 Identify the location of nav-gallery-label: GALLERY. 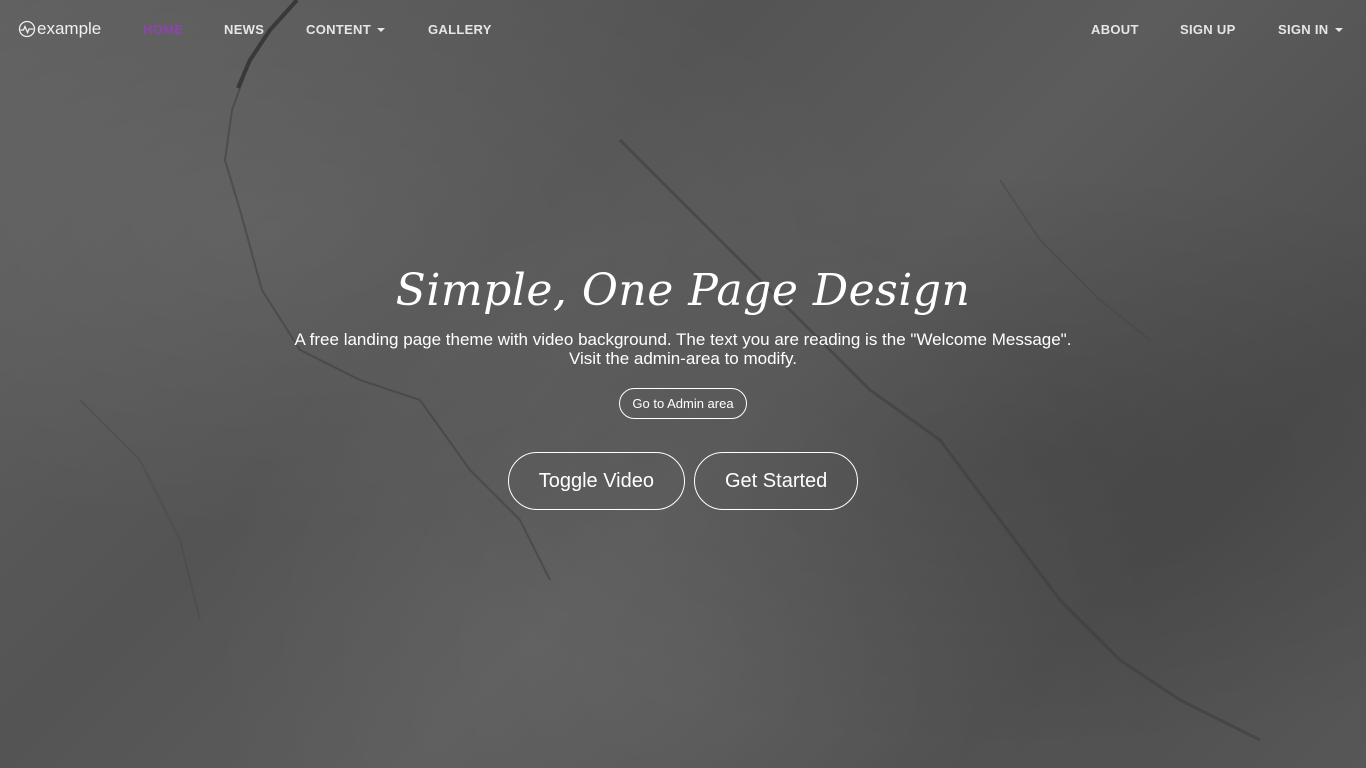
(460, 29).